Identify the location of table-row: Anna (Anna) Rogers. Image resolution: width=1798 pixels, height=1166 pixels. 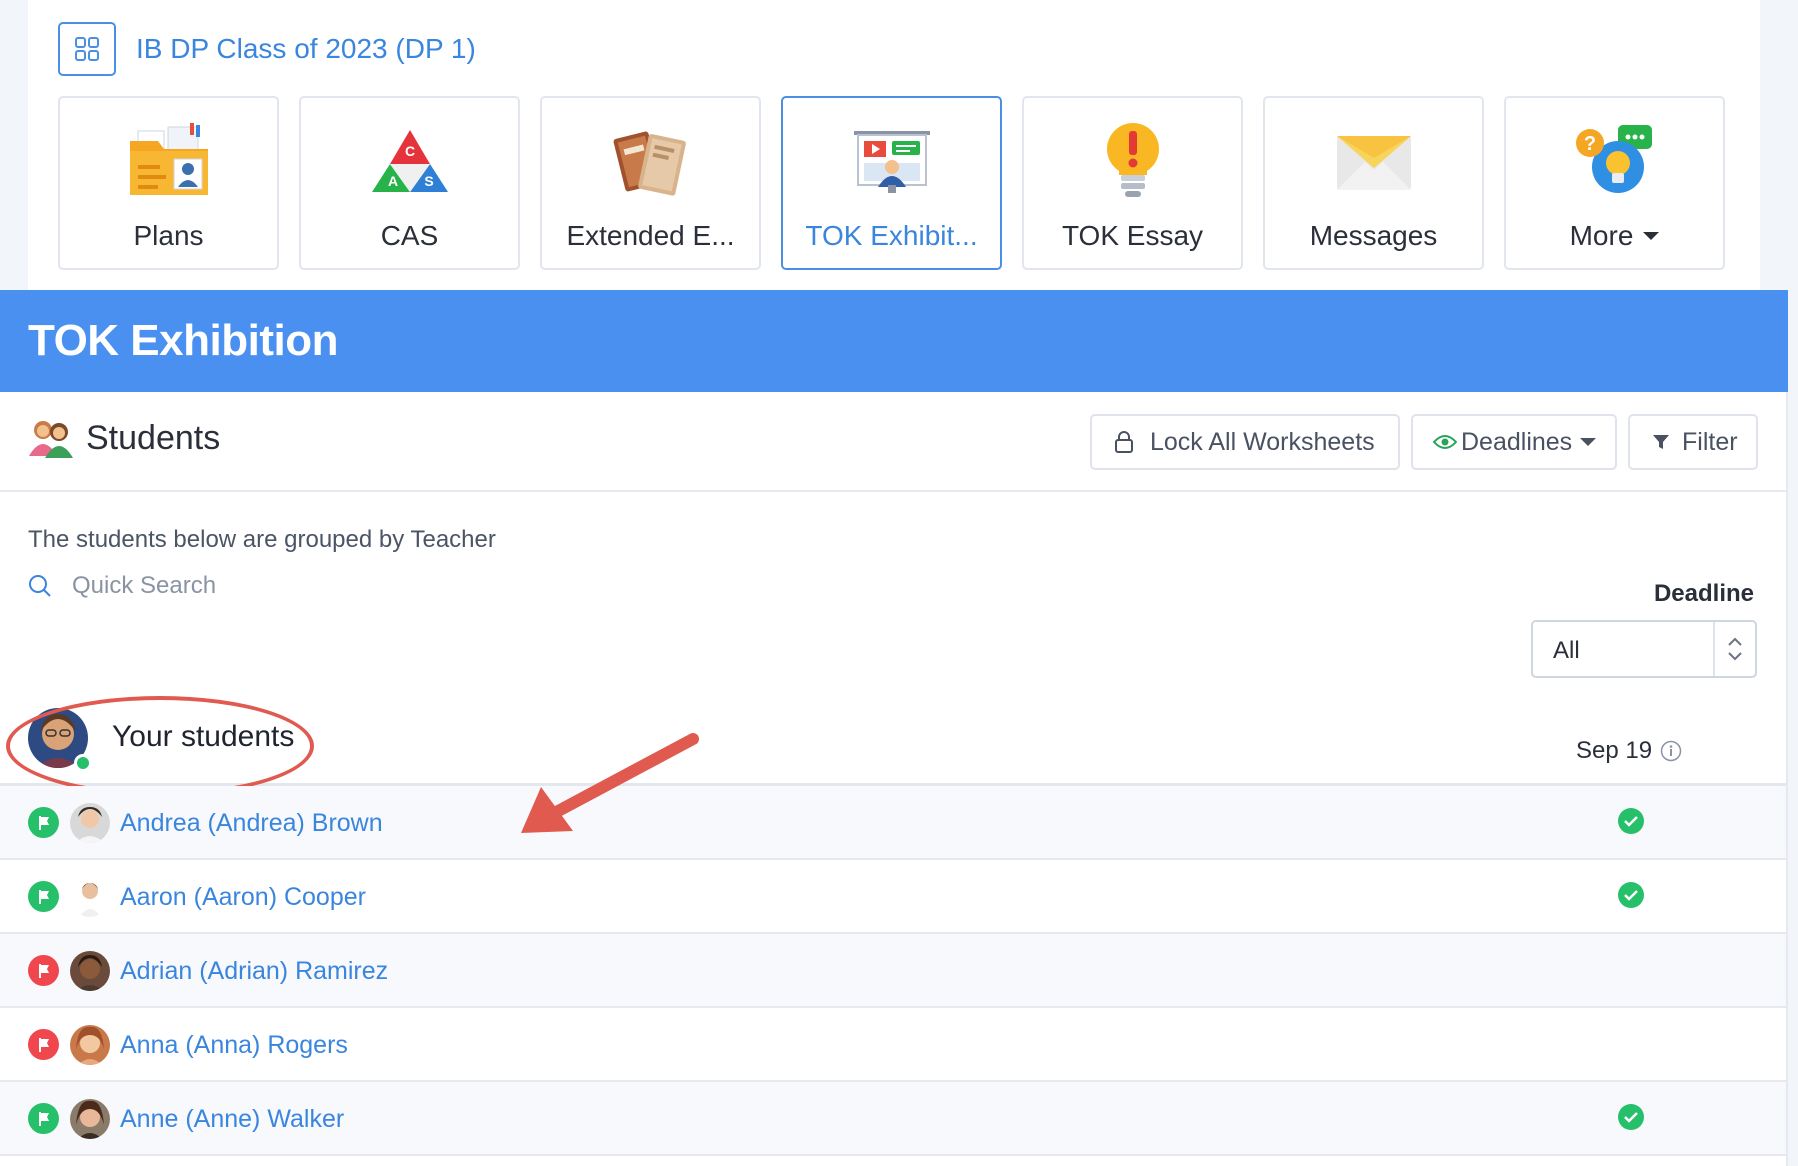
(893, 1045).